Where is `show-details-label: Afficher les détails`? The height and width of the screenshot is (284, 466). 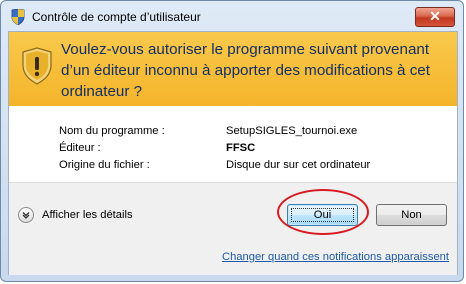
show-details-label: Afficher les détails is located at coordinates (87, 215).